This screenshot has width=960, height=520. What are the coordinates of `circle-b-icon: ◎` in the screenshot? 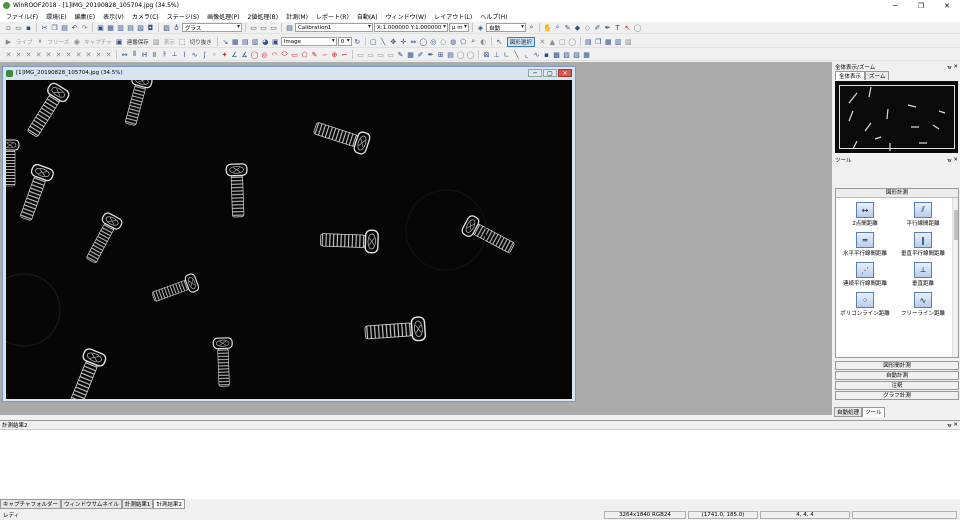 It's located at (433, 41).